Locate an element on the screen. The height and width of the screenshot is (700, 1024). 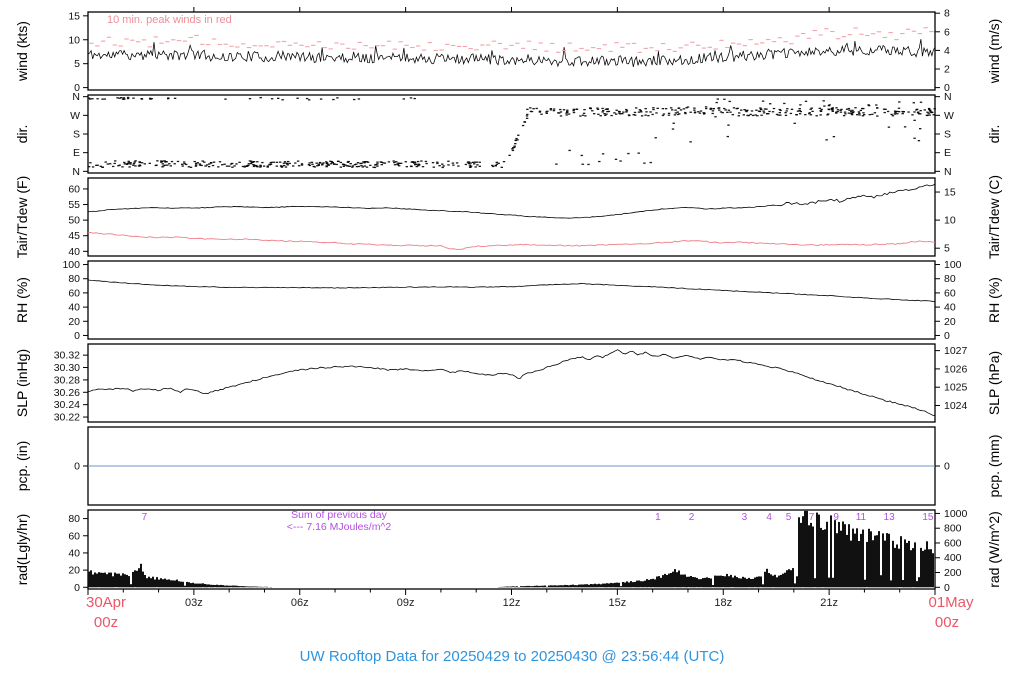
rad-cumulative-mark: 4 is located at coordinates (769, 517).